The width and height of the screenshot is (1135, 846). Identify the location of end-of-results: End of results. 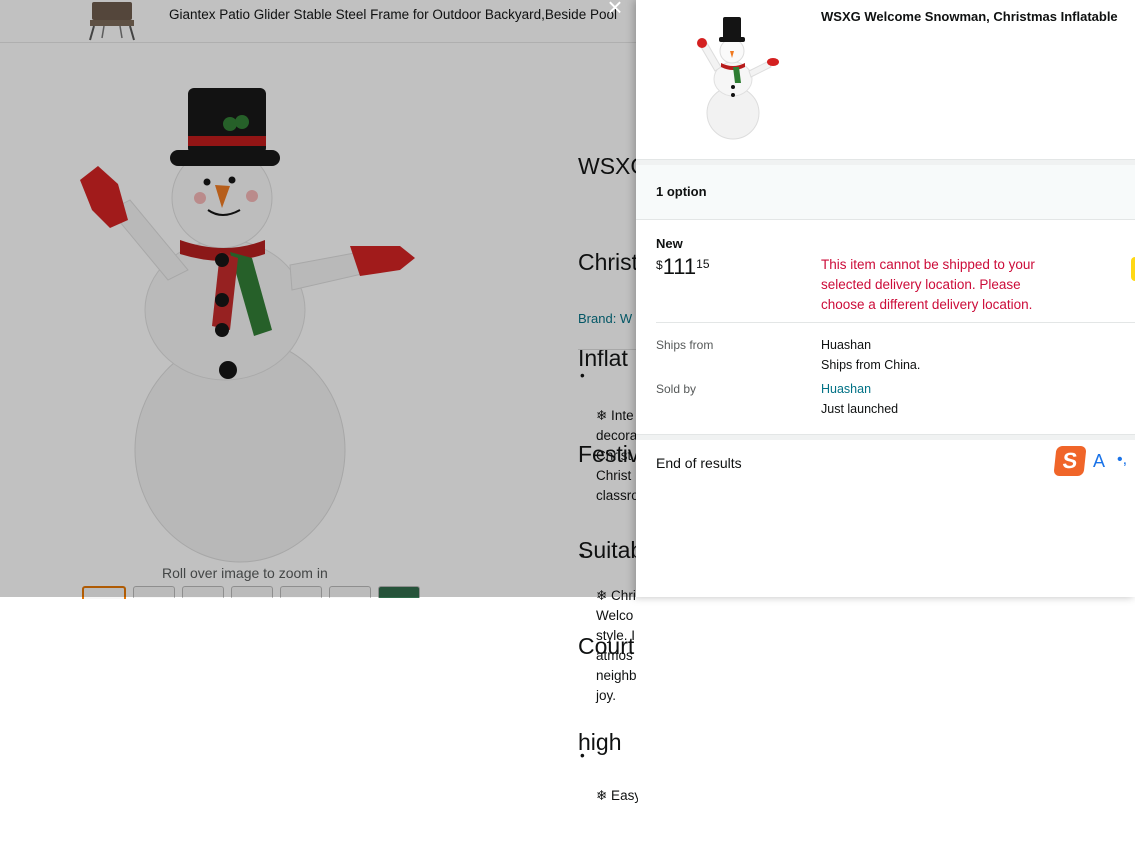
(699, 463).